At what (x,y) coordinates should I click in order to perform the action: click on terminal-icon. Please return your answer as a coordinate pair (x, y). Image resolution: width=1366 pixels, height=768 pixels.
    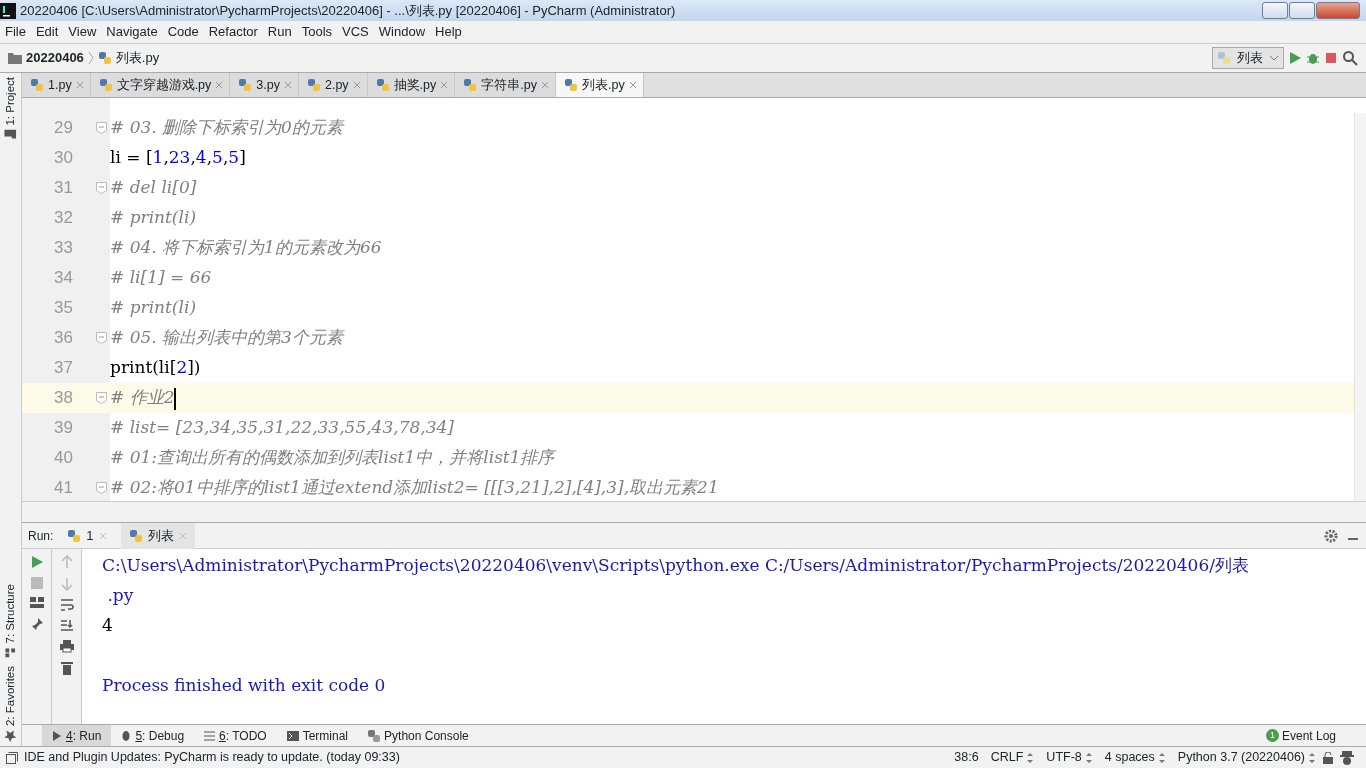
    Looking at the image, I should click on (292, 735).